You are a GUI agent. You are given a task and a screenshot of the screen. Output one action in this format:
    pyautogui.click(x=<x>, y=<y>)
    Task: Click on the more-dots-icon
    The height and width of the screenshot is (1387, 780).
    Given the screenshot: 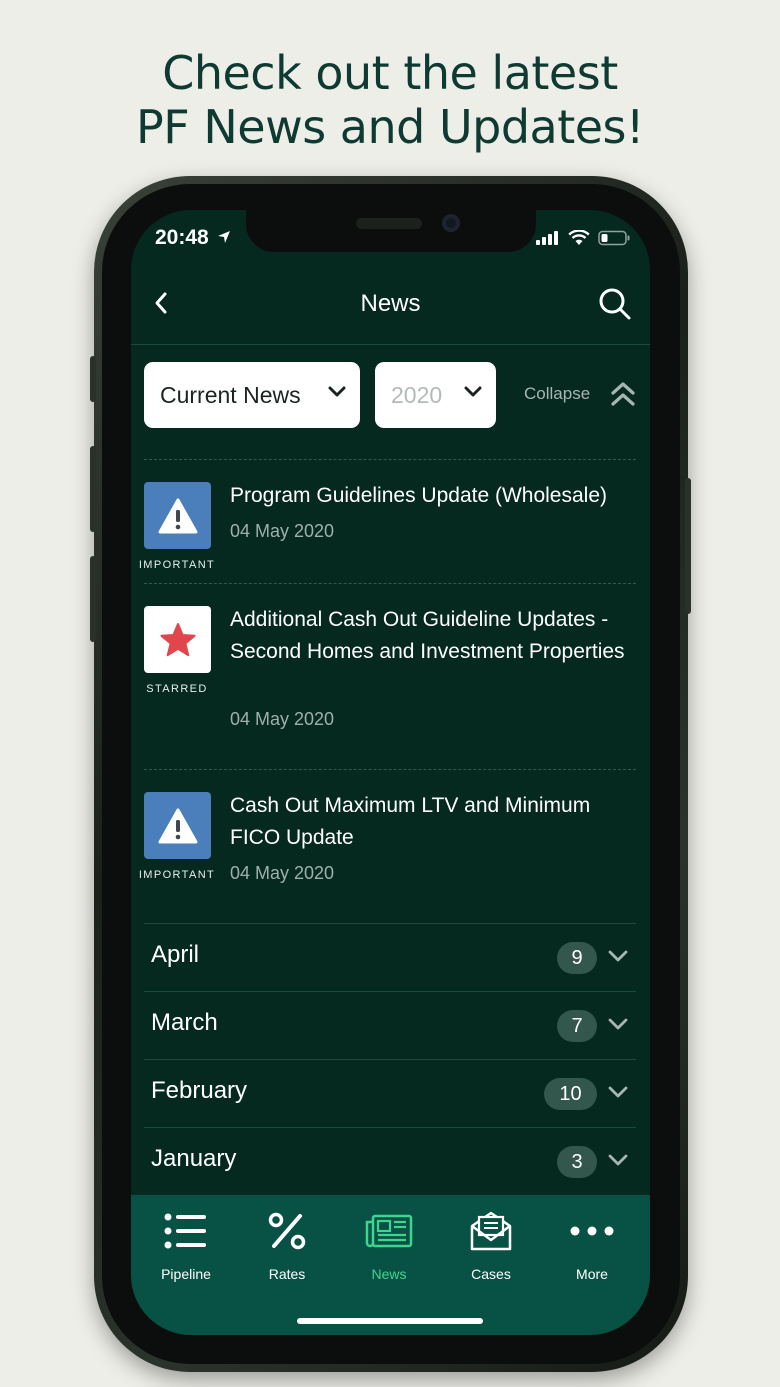 What is the action you would take?
    pyautogui.click(x=592, y=1231)
    